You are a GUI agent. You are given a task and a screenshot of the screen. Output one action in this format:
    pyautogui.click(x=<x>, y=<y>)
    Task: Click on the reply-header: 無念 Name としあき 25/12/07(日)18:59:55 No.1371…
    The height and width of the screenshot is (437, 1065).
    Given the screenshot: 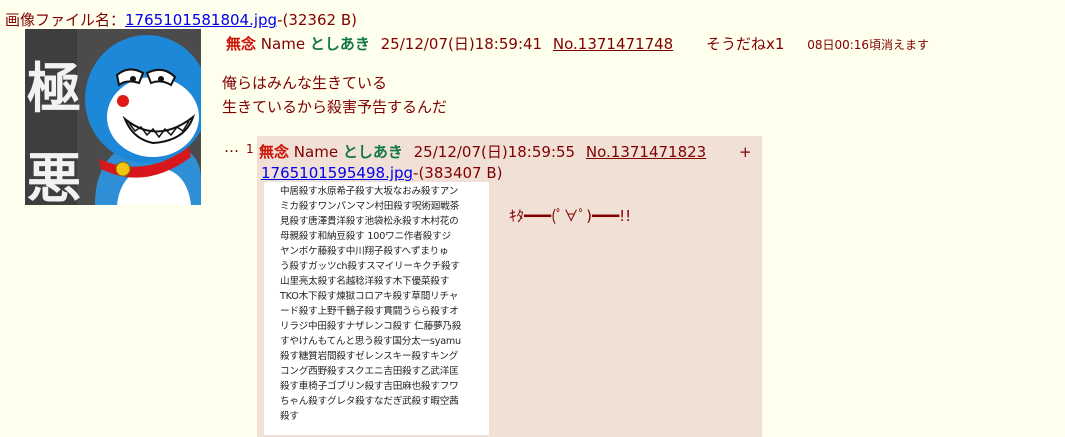 What is the action you would take?
    pyautogui.click(x=505, y=151)
    